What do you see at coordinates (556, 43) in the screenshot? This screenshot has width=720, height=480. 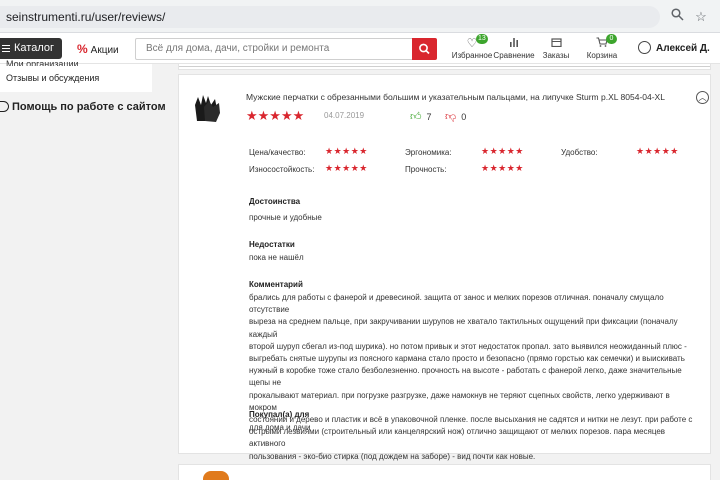 I see `box-icon` at bounding box center [556, 43].